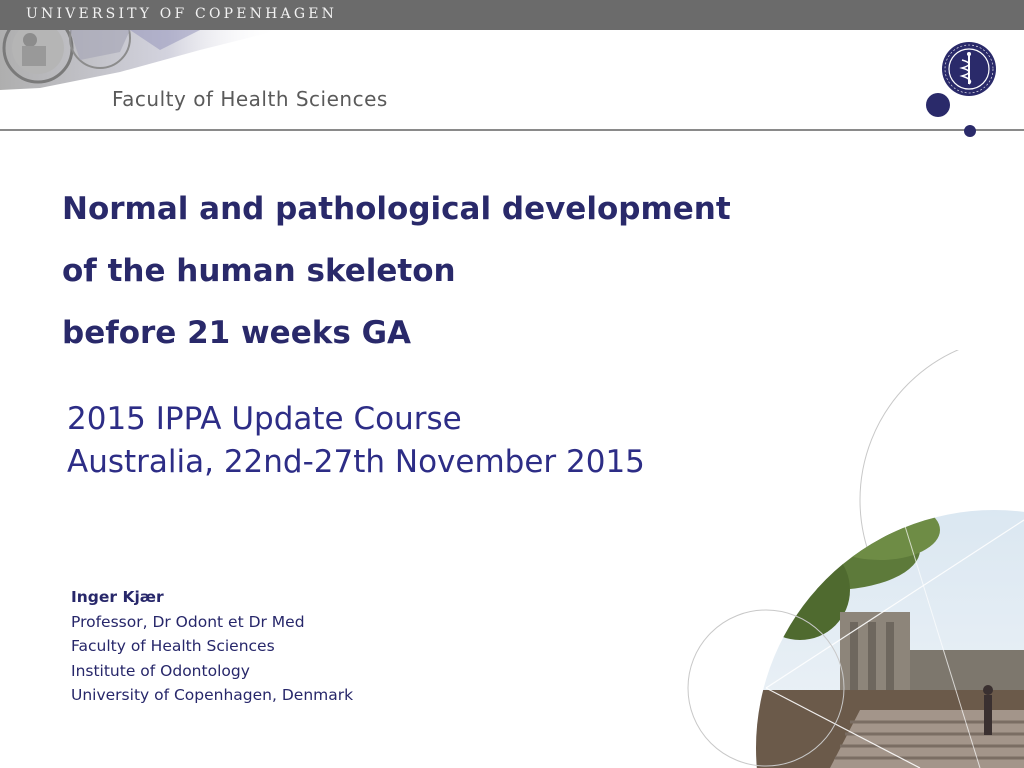  I want to click on university-header-bar: UNIVERSITY OF COPENHAGEN, so click(512, 15).